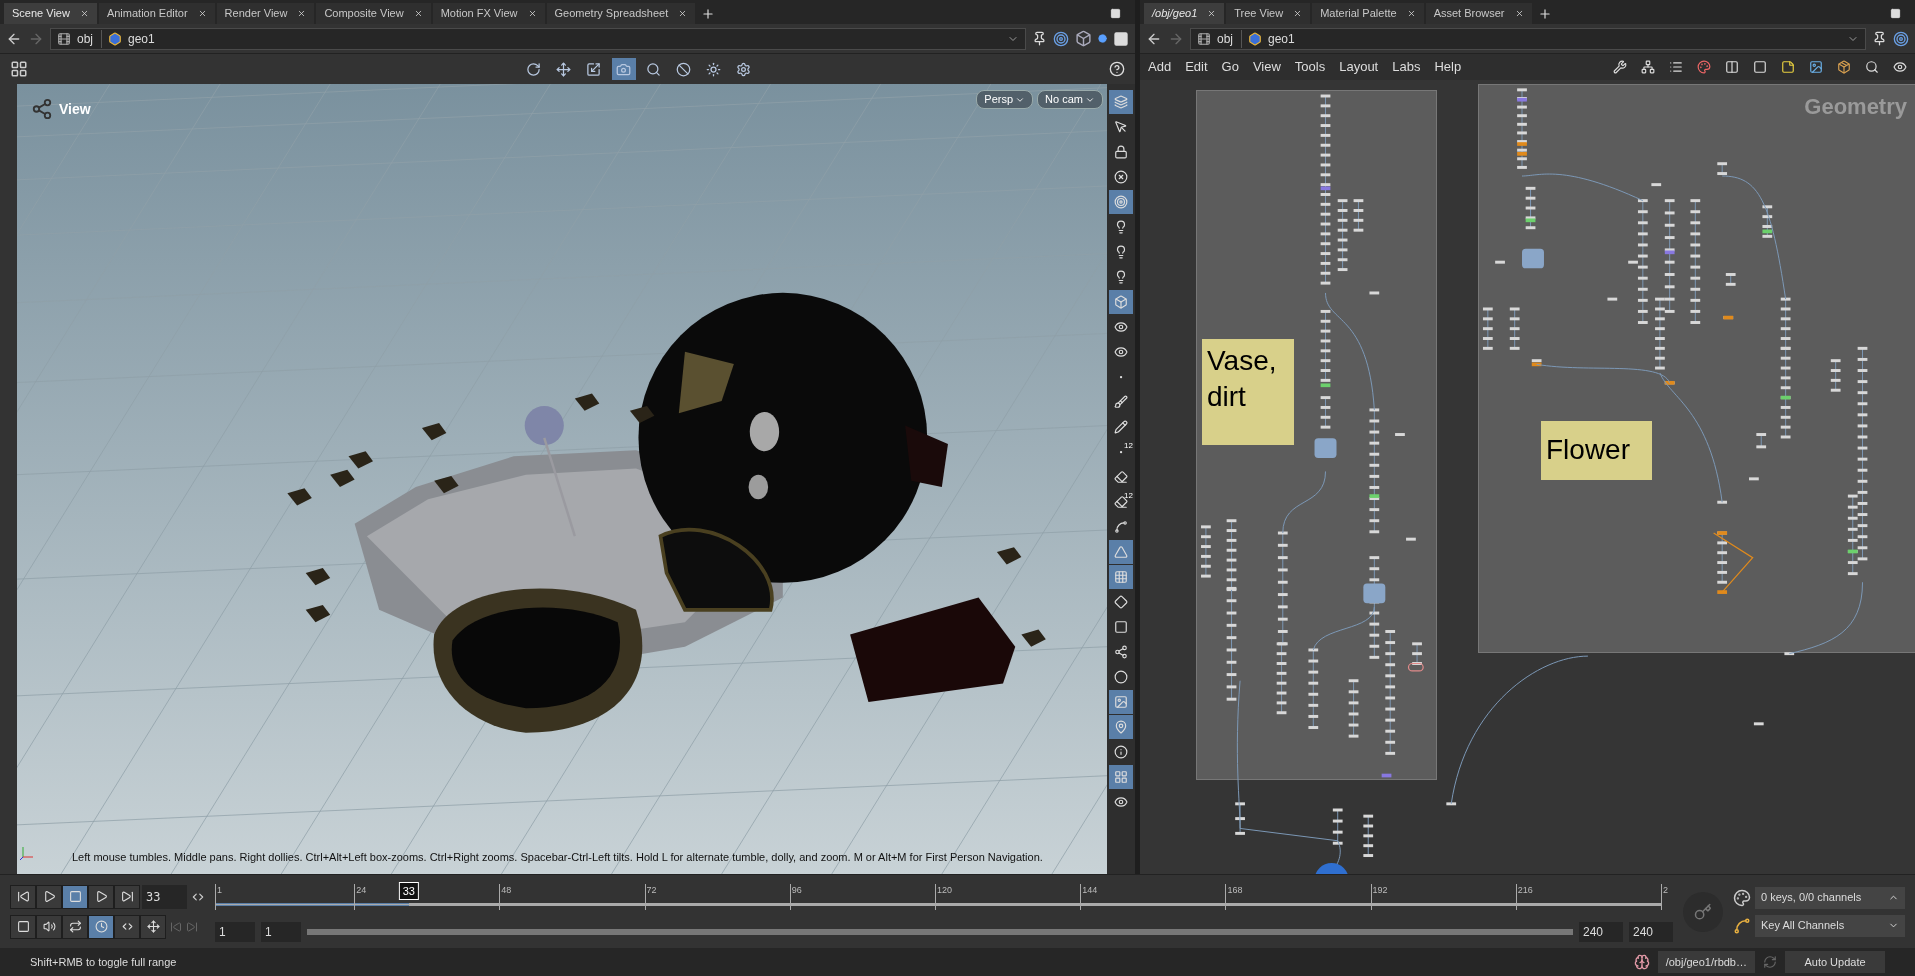 This screenshot has width=1915, height=976. I want to click on eraser-tool: 12, so click(1121, 502).